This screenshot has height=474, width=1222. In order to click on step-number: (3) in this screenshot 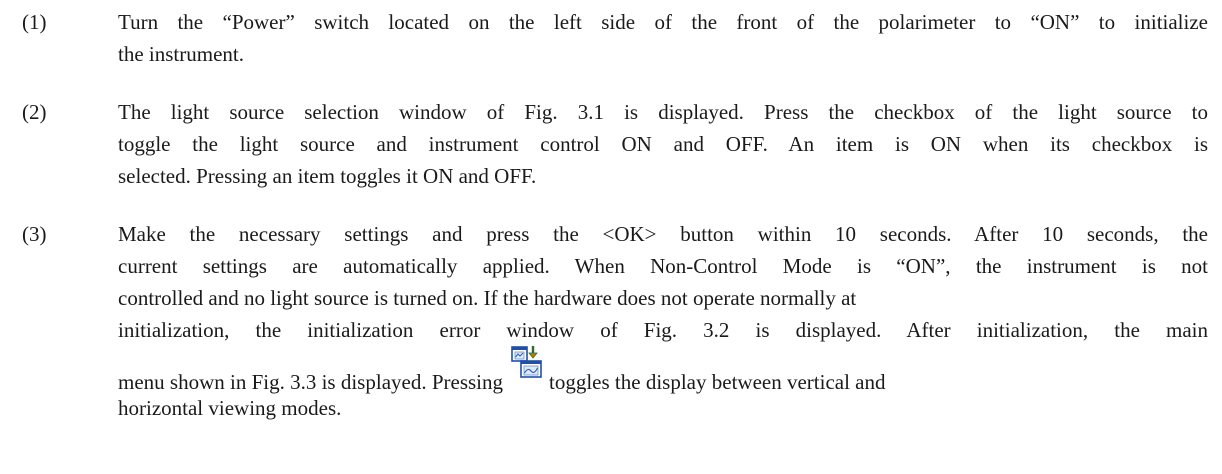, I will do `click(34, 234)`.